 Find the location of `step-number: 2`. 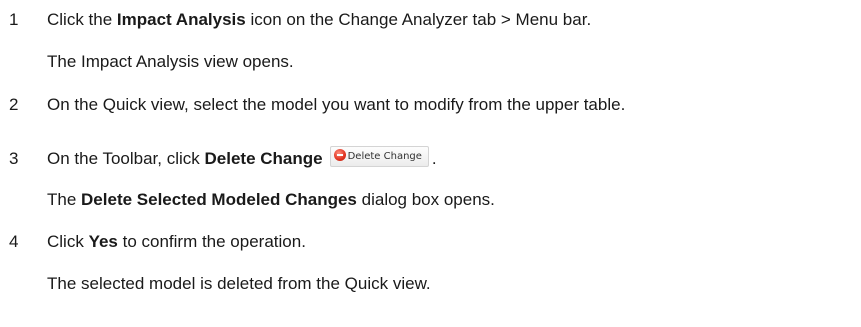

step-number: 2 is located at coordinates (14, 104).